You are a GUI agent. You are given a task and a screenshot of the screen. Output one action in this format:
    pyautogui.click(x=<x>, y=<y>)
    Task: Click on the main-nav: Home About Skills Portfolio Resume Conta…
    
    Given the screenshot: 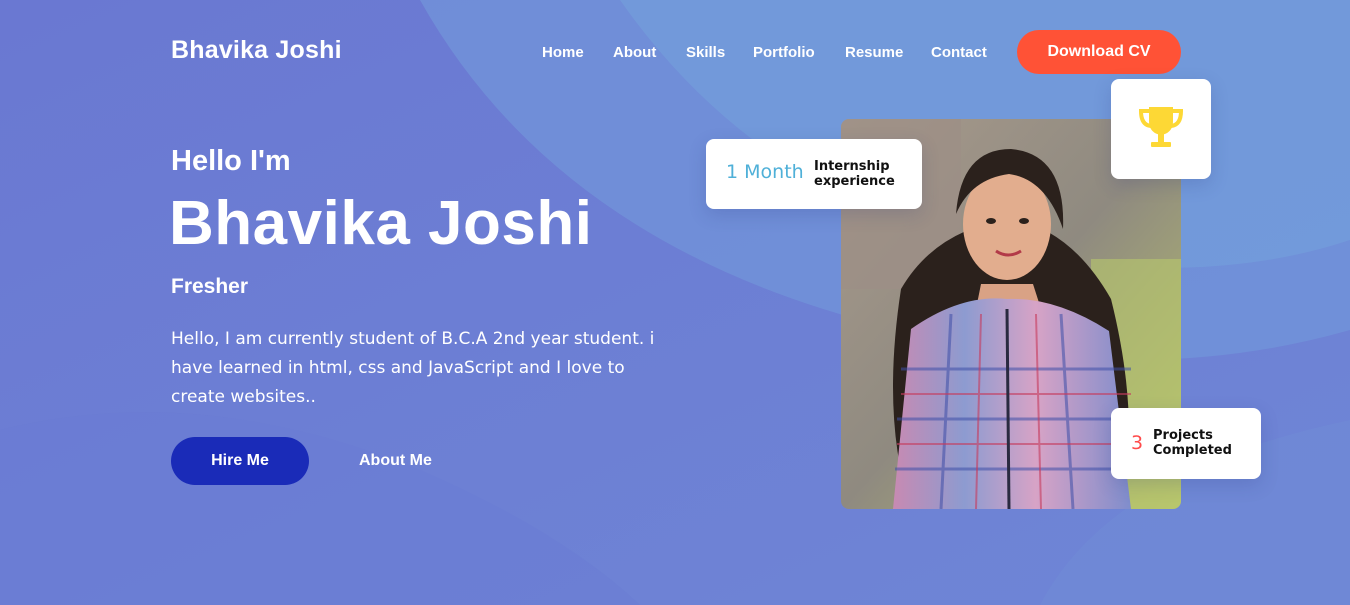 What is the action you would take?
    pyautogui.click(x=675, y=52)
    